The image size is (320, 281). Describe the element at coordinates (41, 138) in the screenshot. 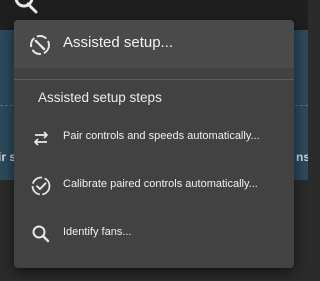

I see `swap-arrows-icon` at that location.